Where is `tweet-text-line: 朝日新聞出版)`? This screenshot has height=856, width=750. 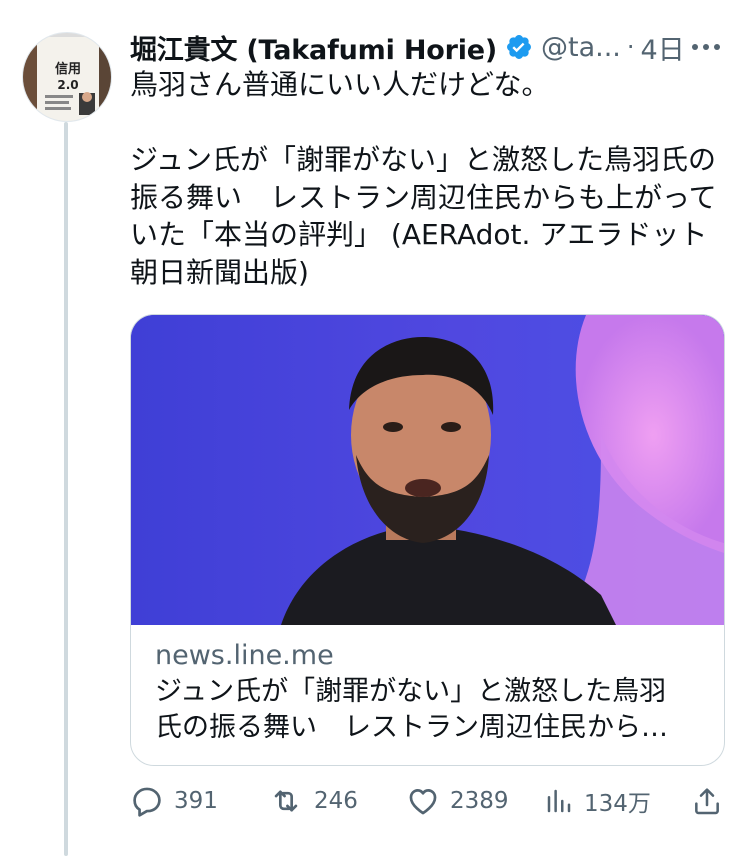 tweet-text-line: 朝日新聞出版) is located at coordinates (219, 272).